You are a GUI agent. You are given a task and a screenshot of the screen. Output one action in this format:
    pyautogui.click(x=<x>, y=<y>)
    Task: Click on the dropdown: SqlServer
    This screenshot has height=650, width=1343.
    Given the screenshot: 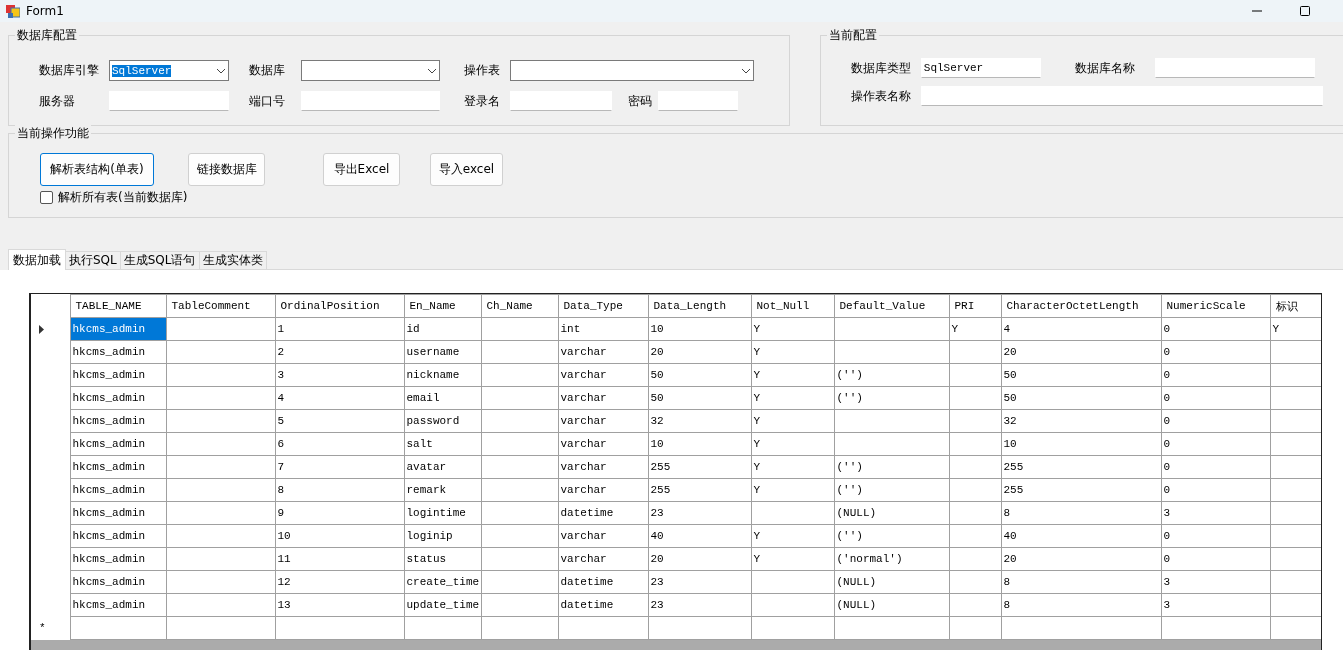 What is the action you would take?
    pyautogui.click(x=169, y=70)
    